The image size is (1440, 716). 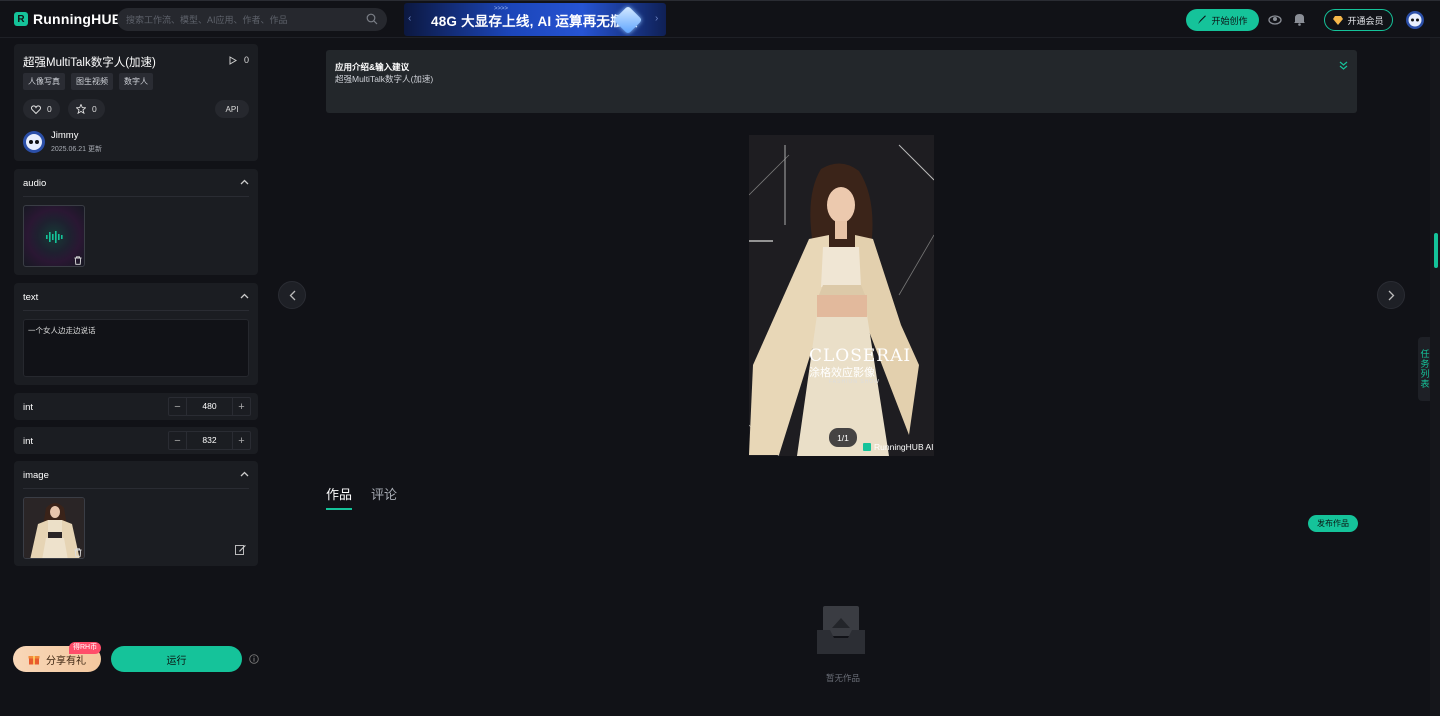 I want to click on api-button: API, so click(x=232, y=109).